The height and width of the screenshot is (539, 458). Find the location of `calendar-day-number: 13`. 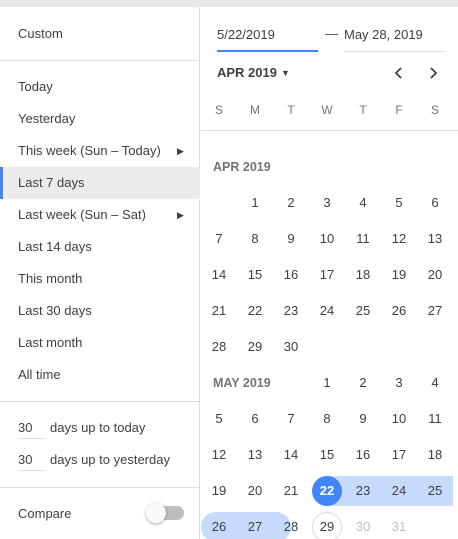

calendar-day-number: 13 is located at coordinates (255, 454).